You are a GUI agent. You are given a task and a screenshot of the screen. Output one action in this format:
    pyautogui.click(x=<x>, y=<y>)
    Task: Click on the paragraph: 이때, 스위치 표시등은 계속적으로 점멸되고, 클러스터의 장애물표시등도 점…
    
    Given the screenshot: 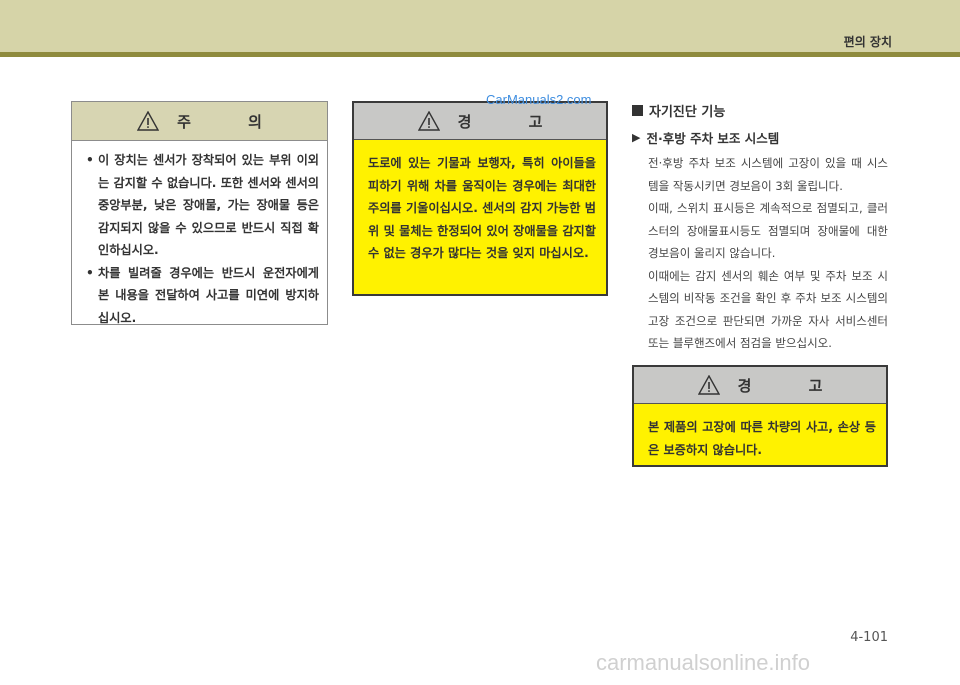 What is the action you would take?
    pyautogui.click(x=768, y=230)
    